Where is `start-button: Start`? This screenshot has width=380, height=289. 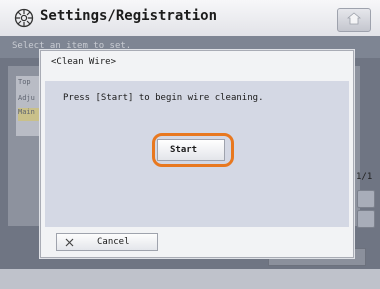 start-button: Start is located at coordinates (191, 150).